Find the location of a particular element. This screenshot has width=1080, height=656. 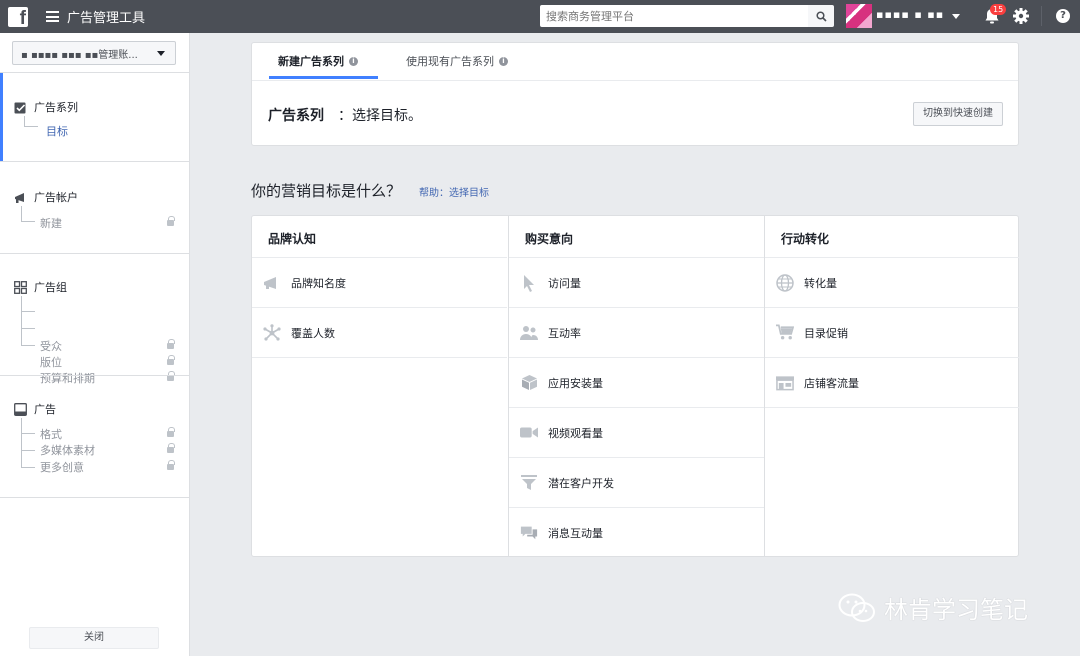

sidebar-item-objective: 目标 is located at coordinates (57, 131).